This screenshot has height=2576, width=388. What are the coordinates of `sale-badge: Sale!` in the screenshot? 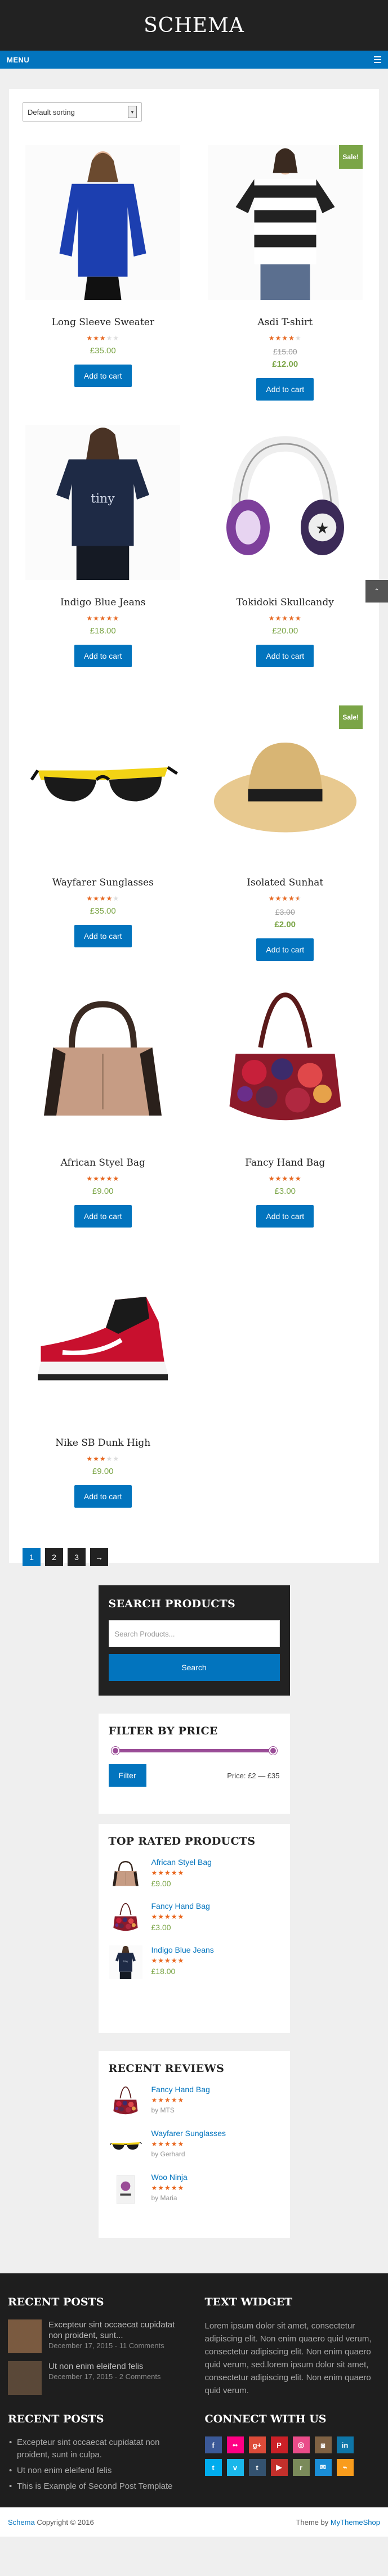 It's located at (350, 717).